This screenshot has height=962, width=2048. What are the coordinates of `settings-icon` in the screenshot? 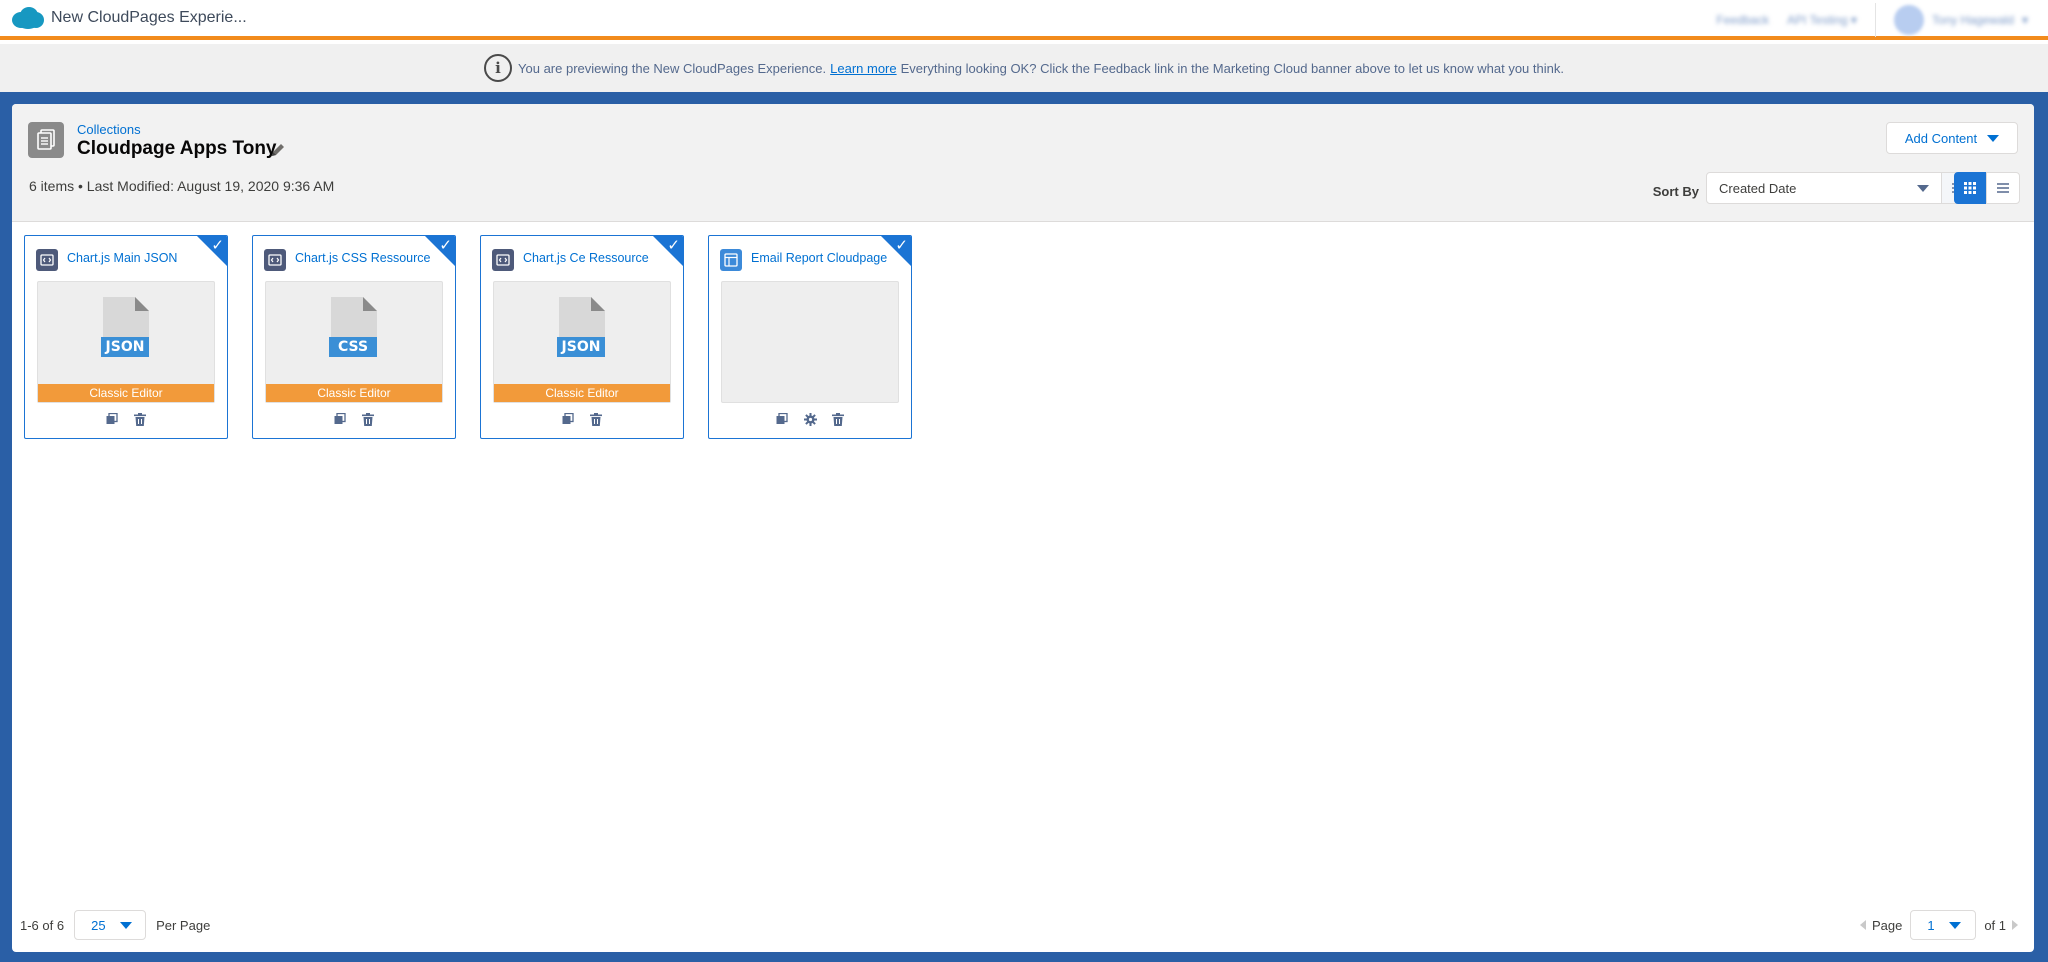 It's located at (810, 419).